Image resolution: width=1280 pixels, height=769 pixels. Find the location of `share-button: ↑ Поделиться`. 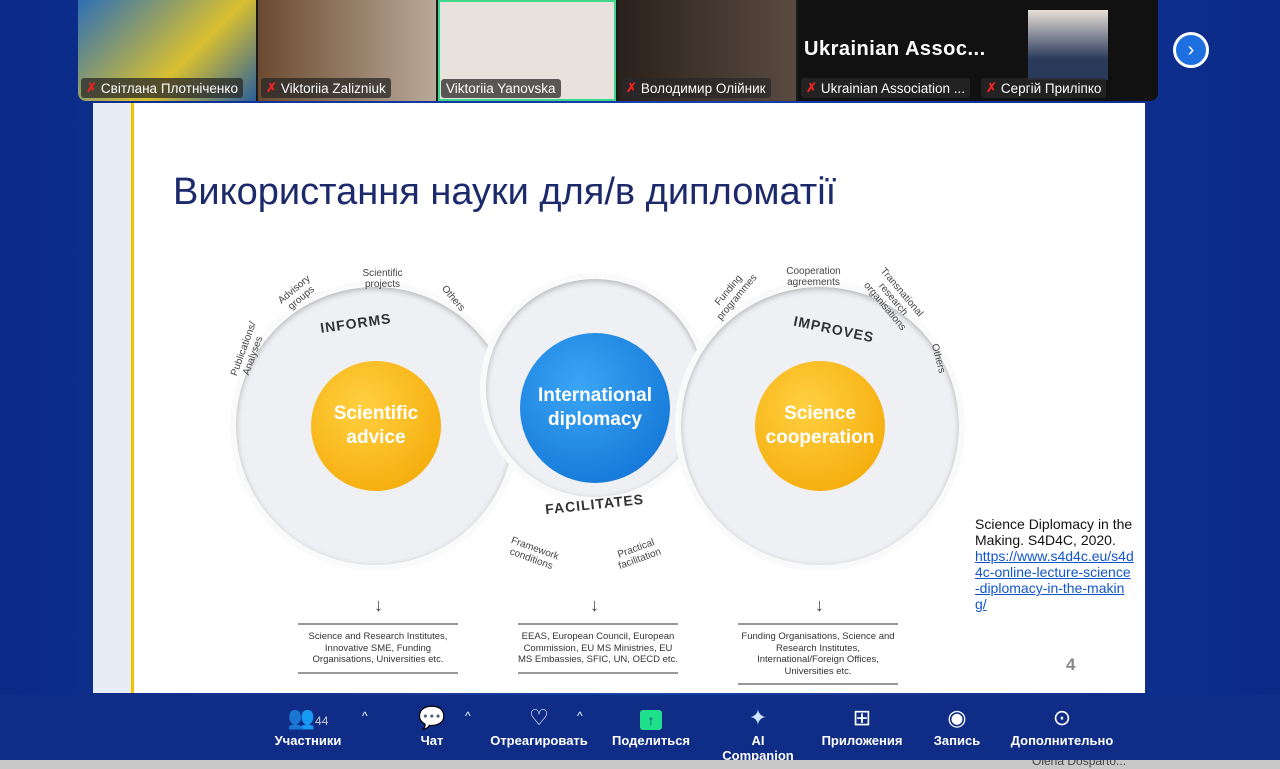

share-button: ↑ Поделиться is located at coordinates (651, 725).